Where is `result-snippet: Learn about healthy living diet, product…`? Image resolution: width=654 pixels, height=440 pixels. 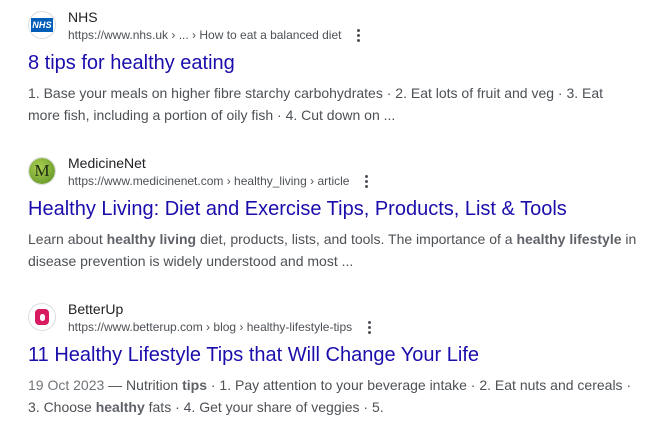
result-snippet: Learn about healthy living diet, product… is located at coordinates (333, 250).